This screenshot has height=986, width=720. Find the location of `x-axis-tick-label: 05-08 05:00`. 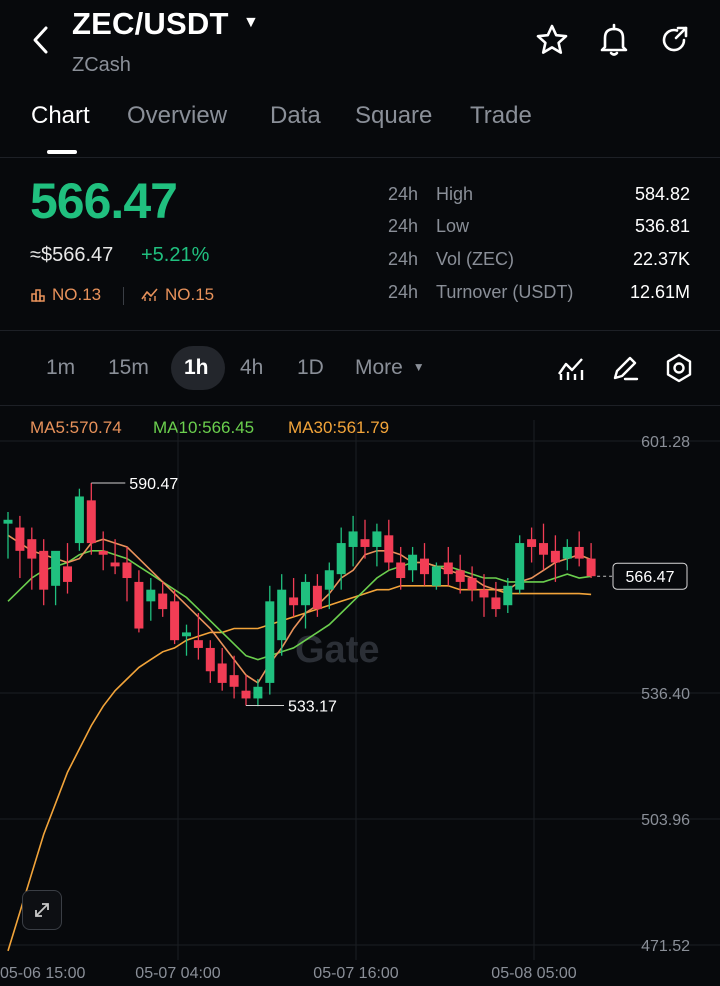

x-axis-tick-label: 05-08 05:00 is located at coordinates (534, 973).